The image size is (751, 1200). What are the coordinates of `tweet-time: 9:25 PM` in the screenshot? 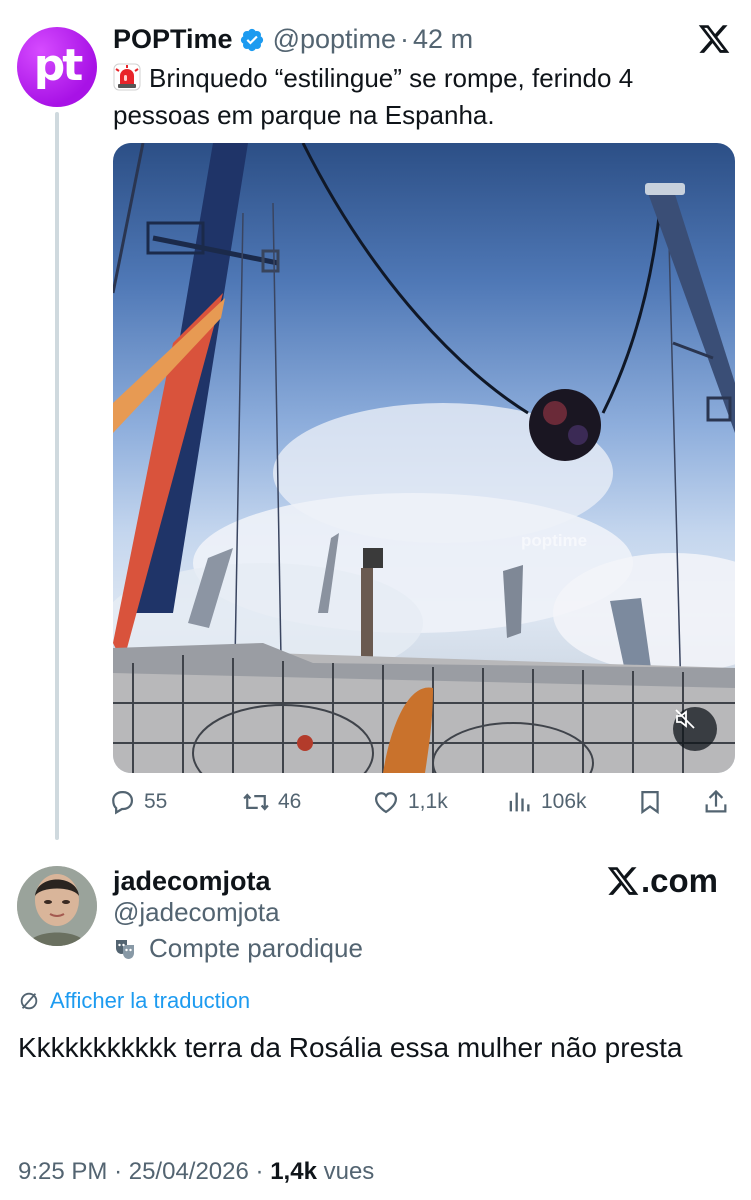 It's located at (62, 1171).